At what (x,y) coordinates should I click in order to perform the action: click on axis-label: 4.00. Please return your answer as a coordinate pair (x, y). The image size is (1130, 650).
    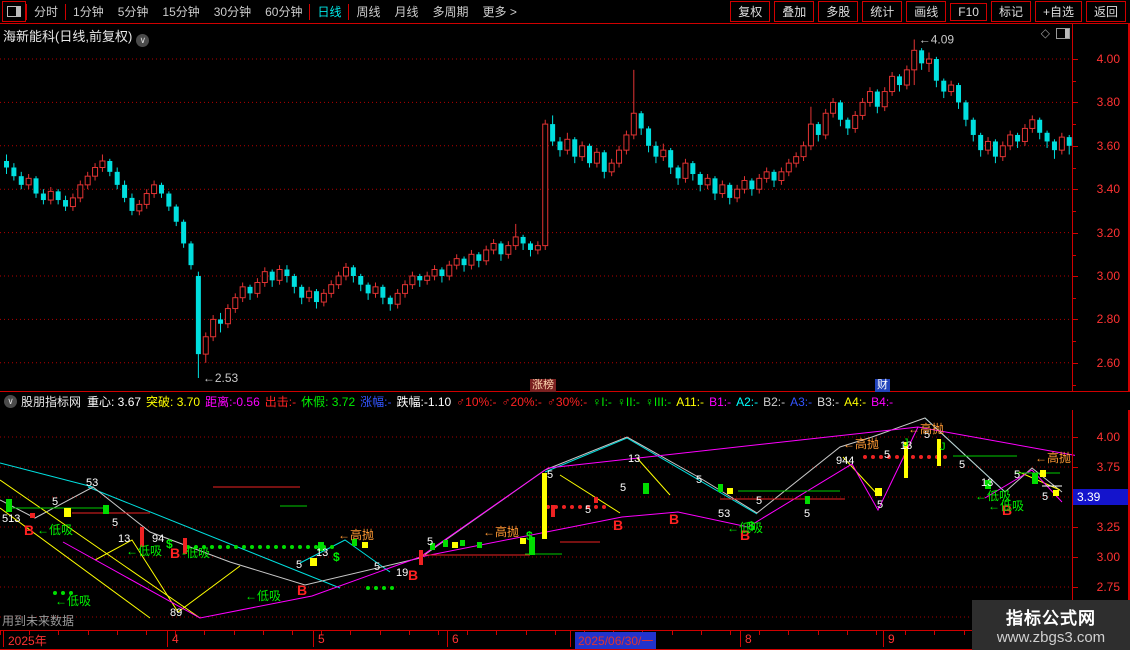
    Looking at the image, I should click on (1108, 59).